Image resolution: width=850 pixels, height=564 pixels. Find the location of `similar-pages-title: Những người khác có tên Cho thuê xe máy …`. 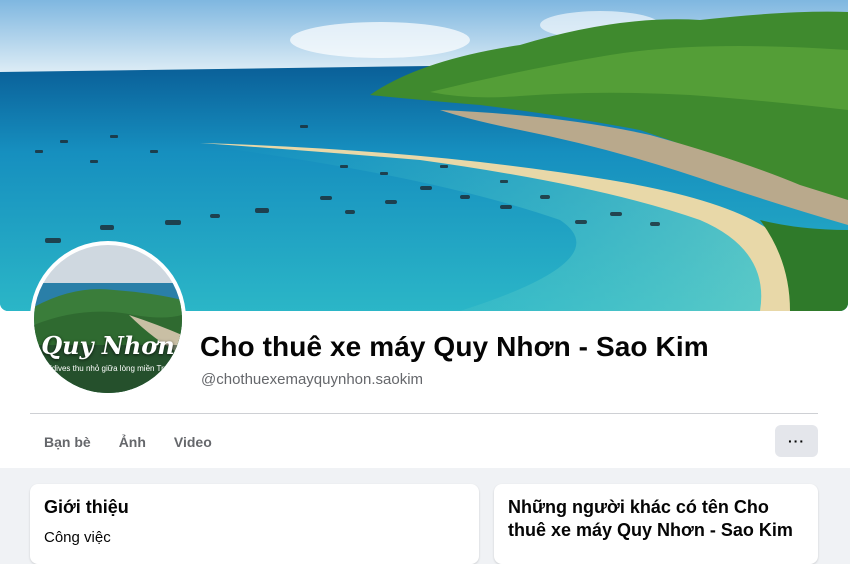

similar-pages-title: Những người khác có tên Cho thuê xe máy … is located at coordinates (650, 518).